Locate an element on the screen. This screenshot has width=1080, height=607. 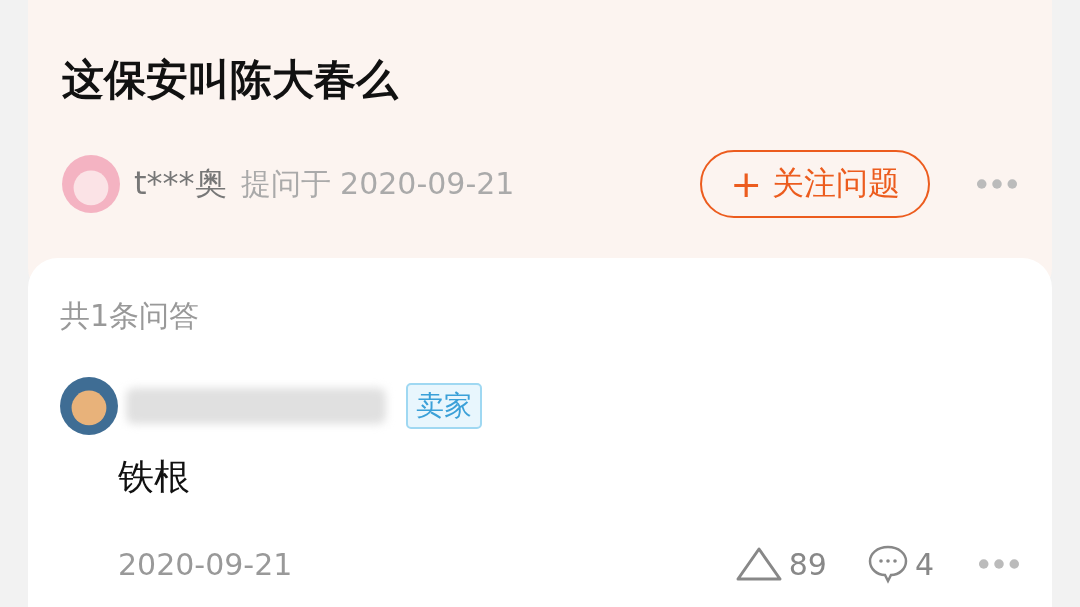
comment-icon is located at coordinates (887, 564).